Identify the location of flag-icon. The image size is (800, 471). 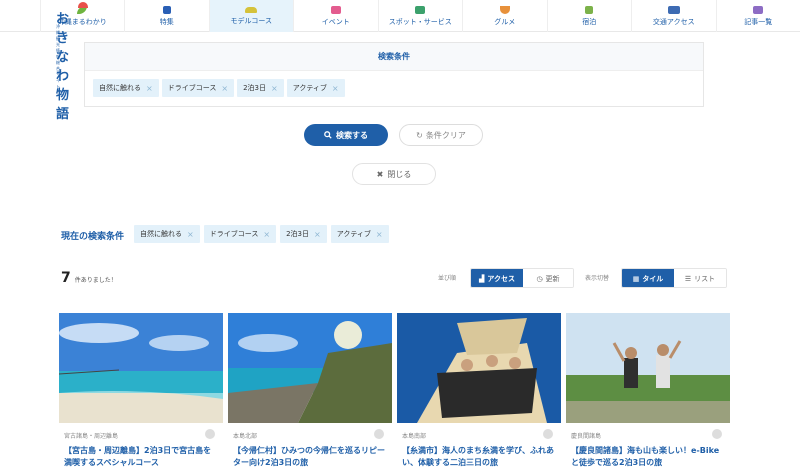
(166, 9).